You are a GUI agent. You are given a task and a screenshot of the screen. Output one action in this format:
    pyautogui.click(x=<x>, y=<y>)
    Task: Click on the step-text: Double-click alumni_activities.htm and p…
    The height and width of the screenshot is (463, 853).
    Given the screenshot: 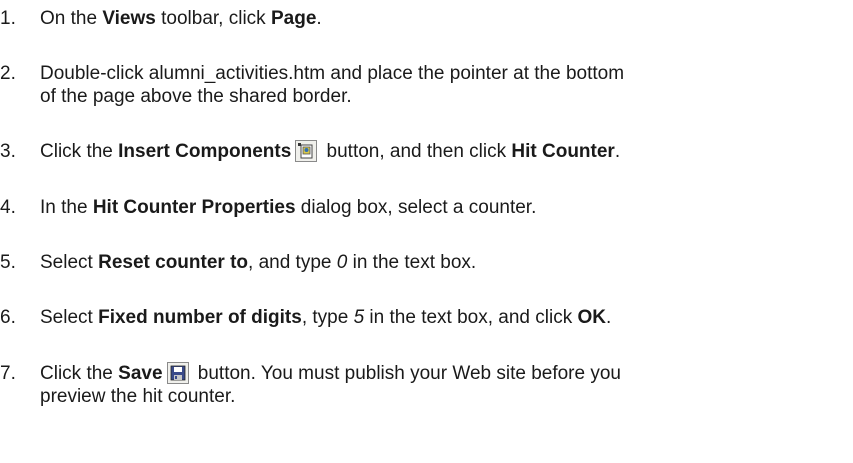 What is the action you would take?
    pyautogui.click(x=445, y=85)
    